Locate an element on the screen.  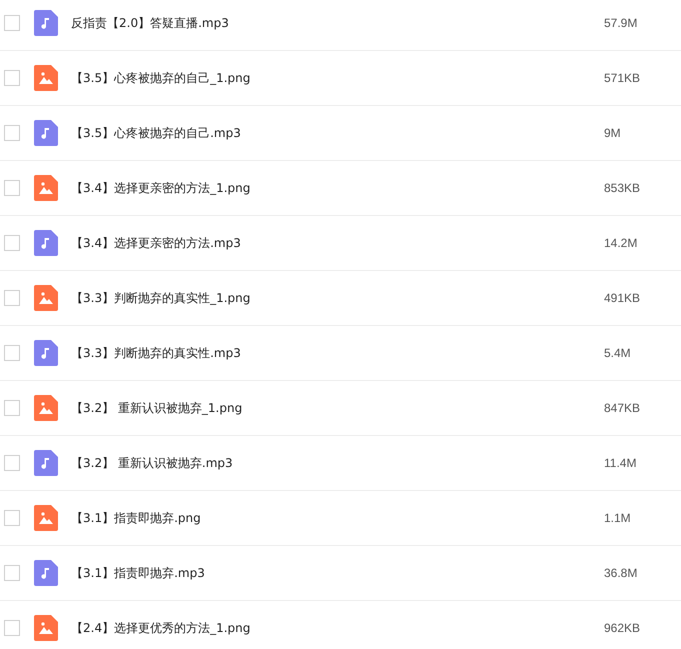
file-size: 847KB is located at coordinates (623, 408).